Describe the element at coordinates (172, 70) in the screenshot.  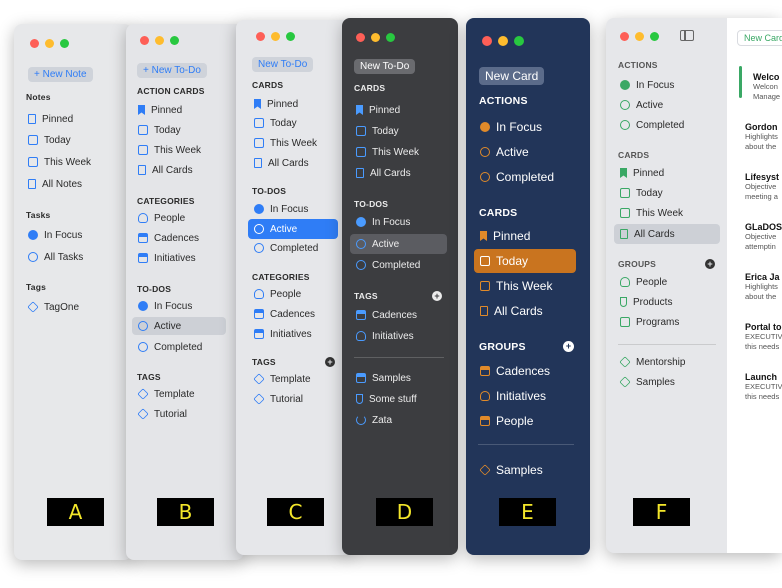
I see `new-todo-button: + New To-Do` at that location.